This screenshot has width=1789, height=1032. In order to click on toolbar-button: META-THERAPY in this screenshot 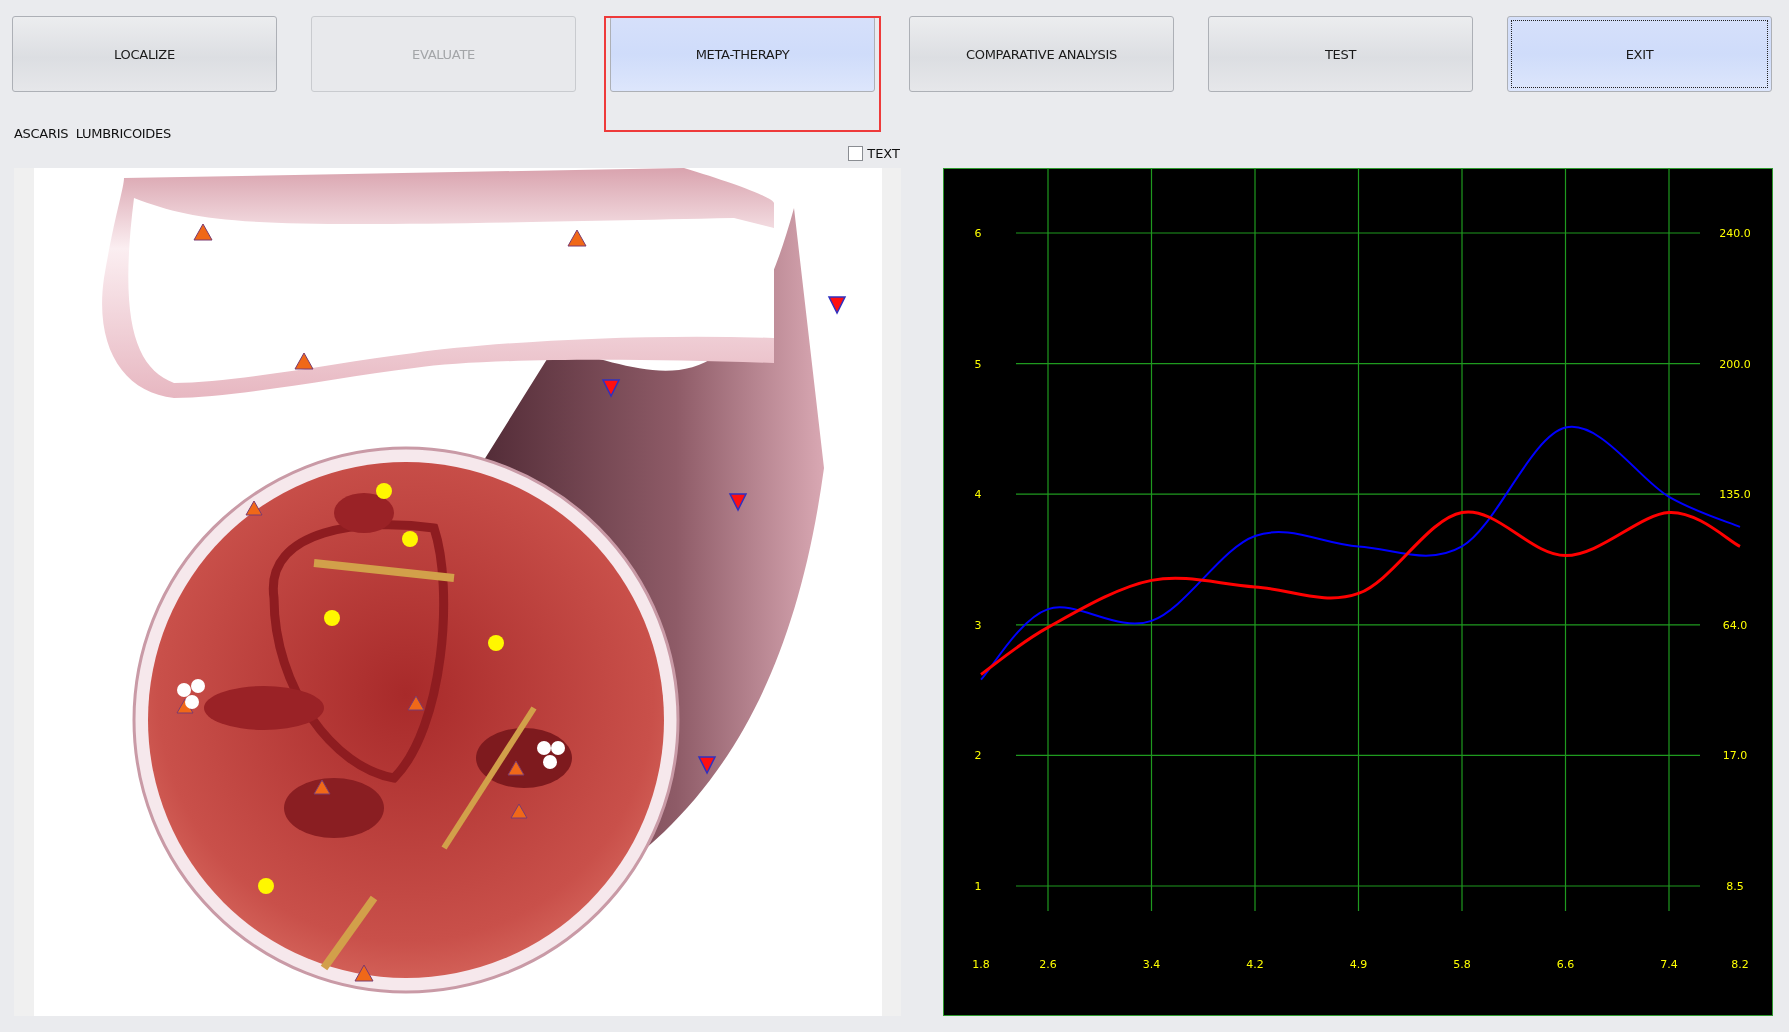, I will do `click(742, 54)`.